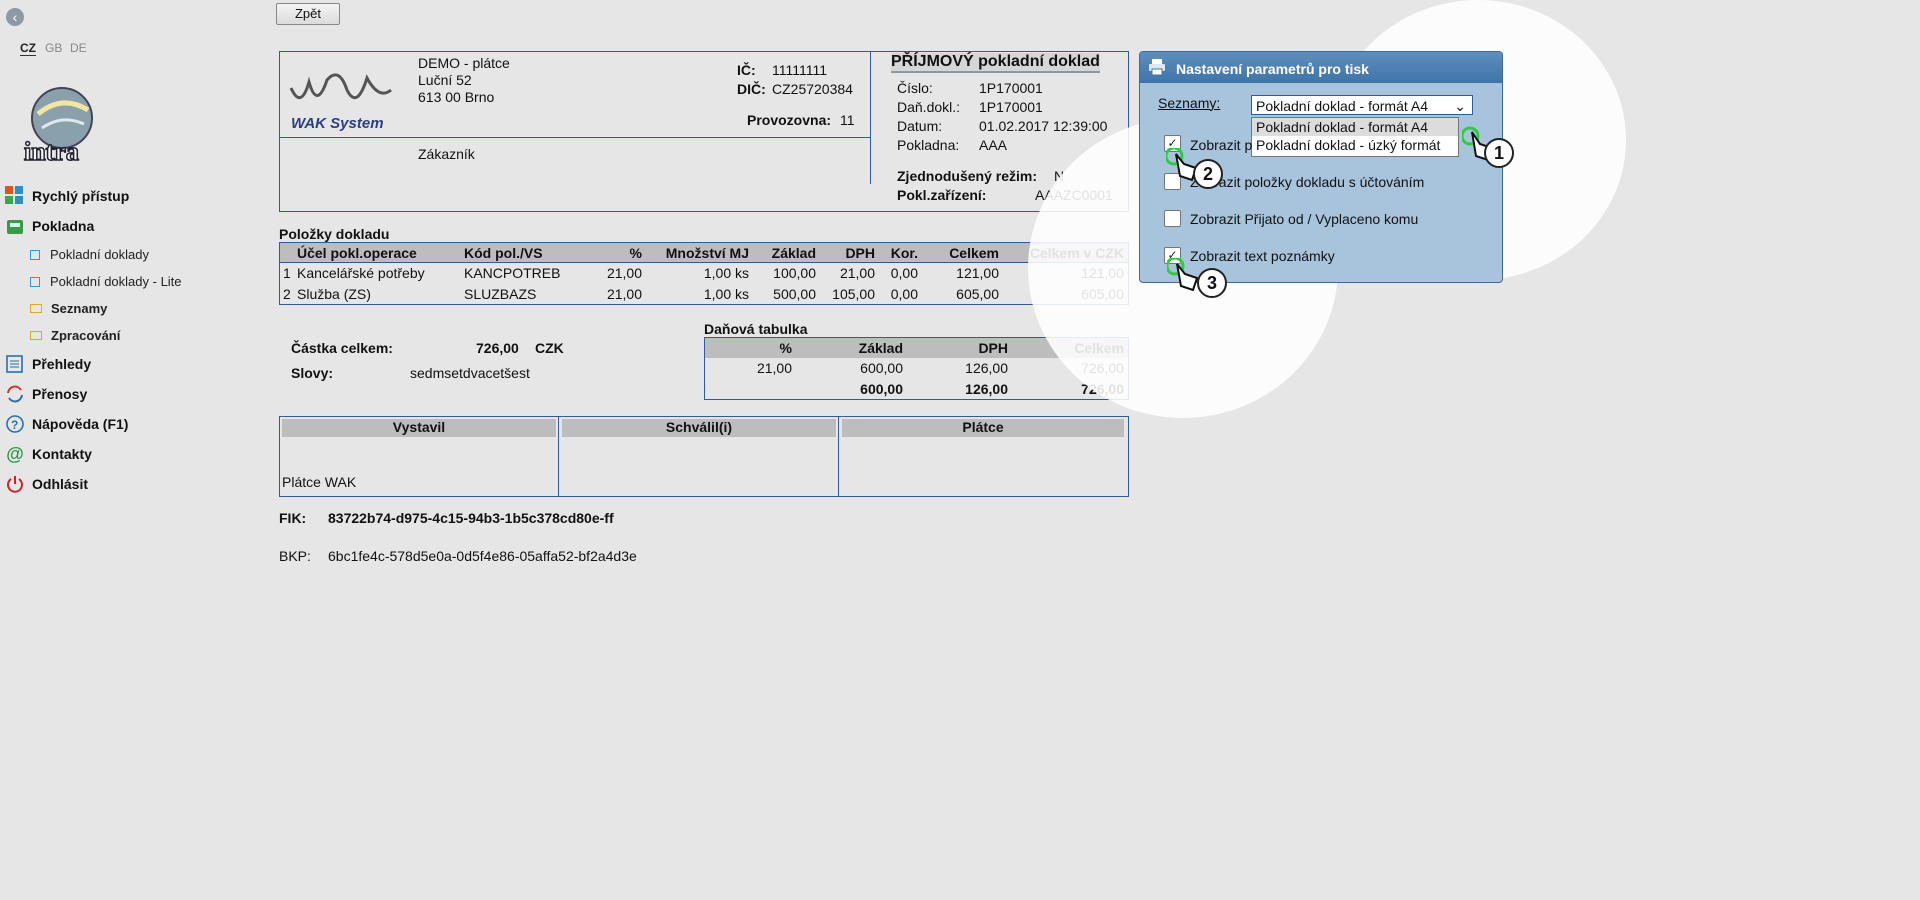 The image size is (1920, 900). Describe the element at coordinates (66, 424) in the screenshot. I see `menu-help: ? Nápověda (F1)` at that location.